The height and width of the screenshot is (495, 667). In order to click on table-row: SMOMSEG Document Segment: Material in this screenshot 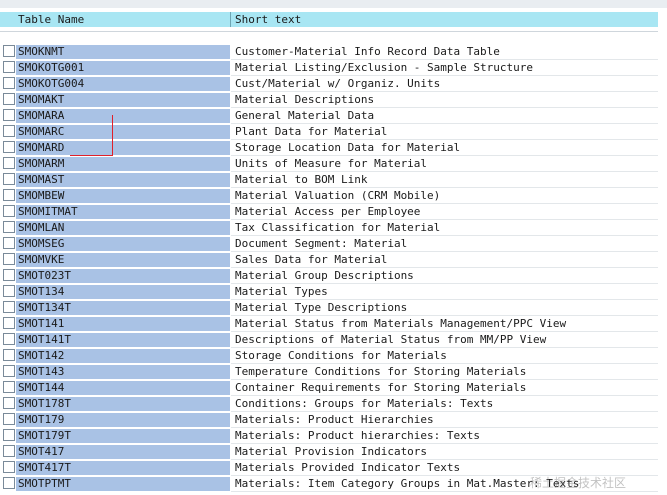, I will do `click(329, 244)`.